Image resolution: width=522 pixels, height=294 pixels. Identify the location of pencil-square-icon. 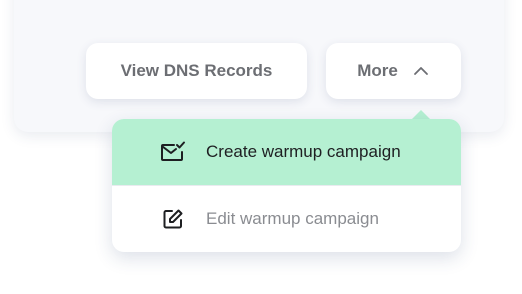
(173, 219).